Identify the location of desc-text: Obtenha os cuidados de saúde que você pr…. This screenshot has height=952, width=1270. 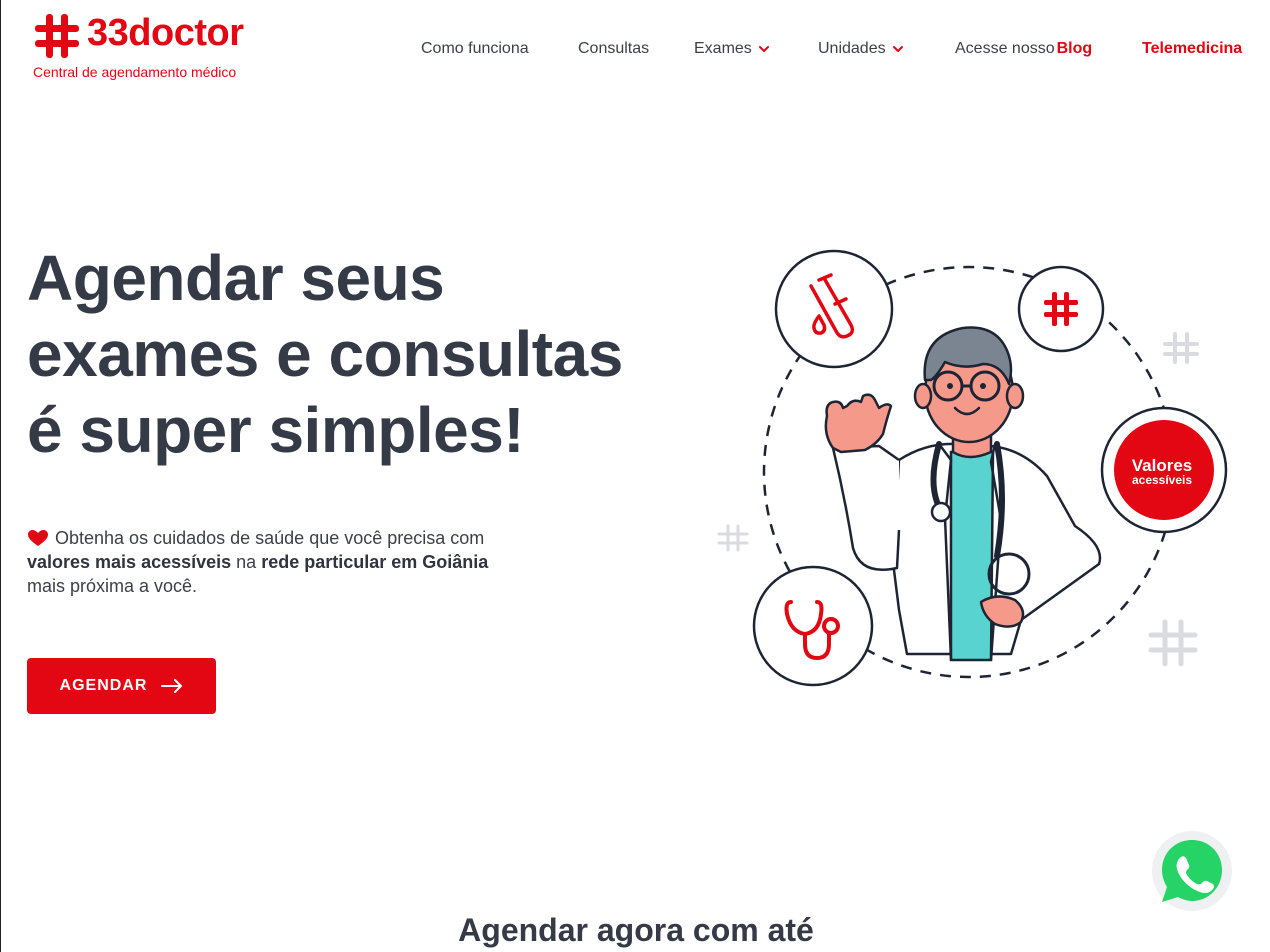
(270, 538).